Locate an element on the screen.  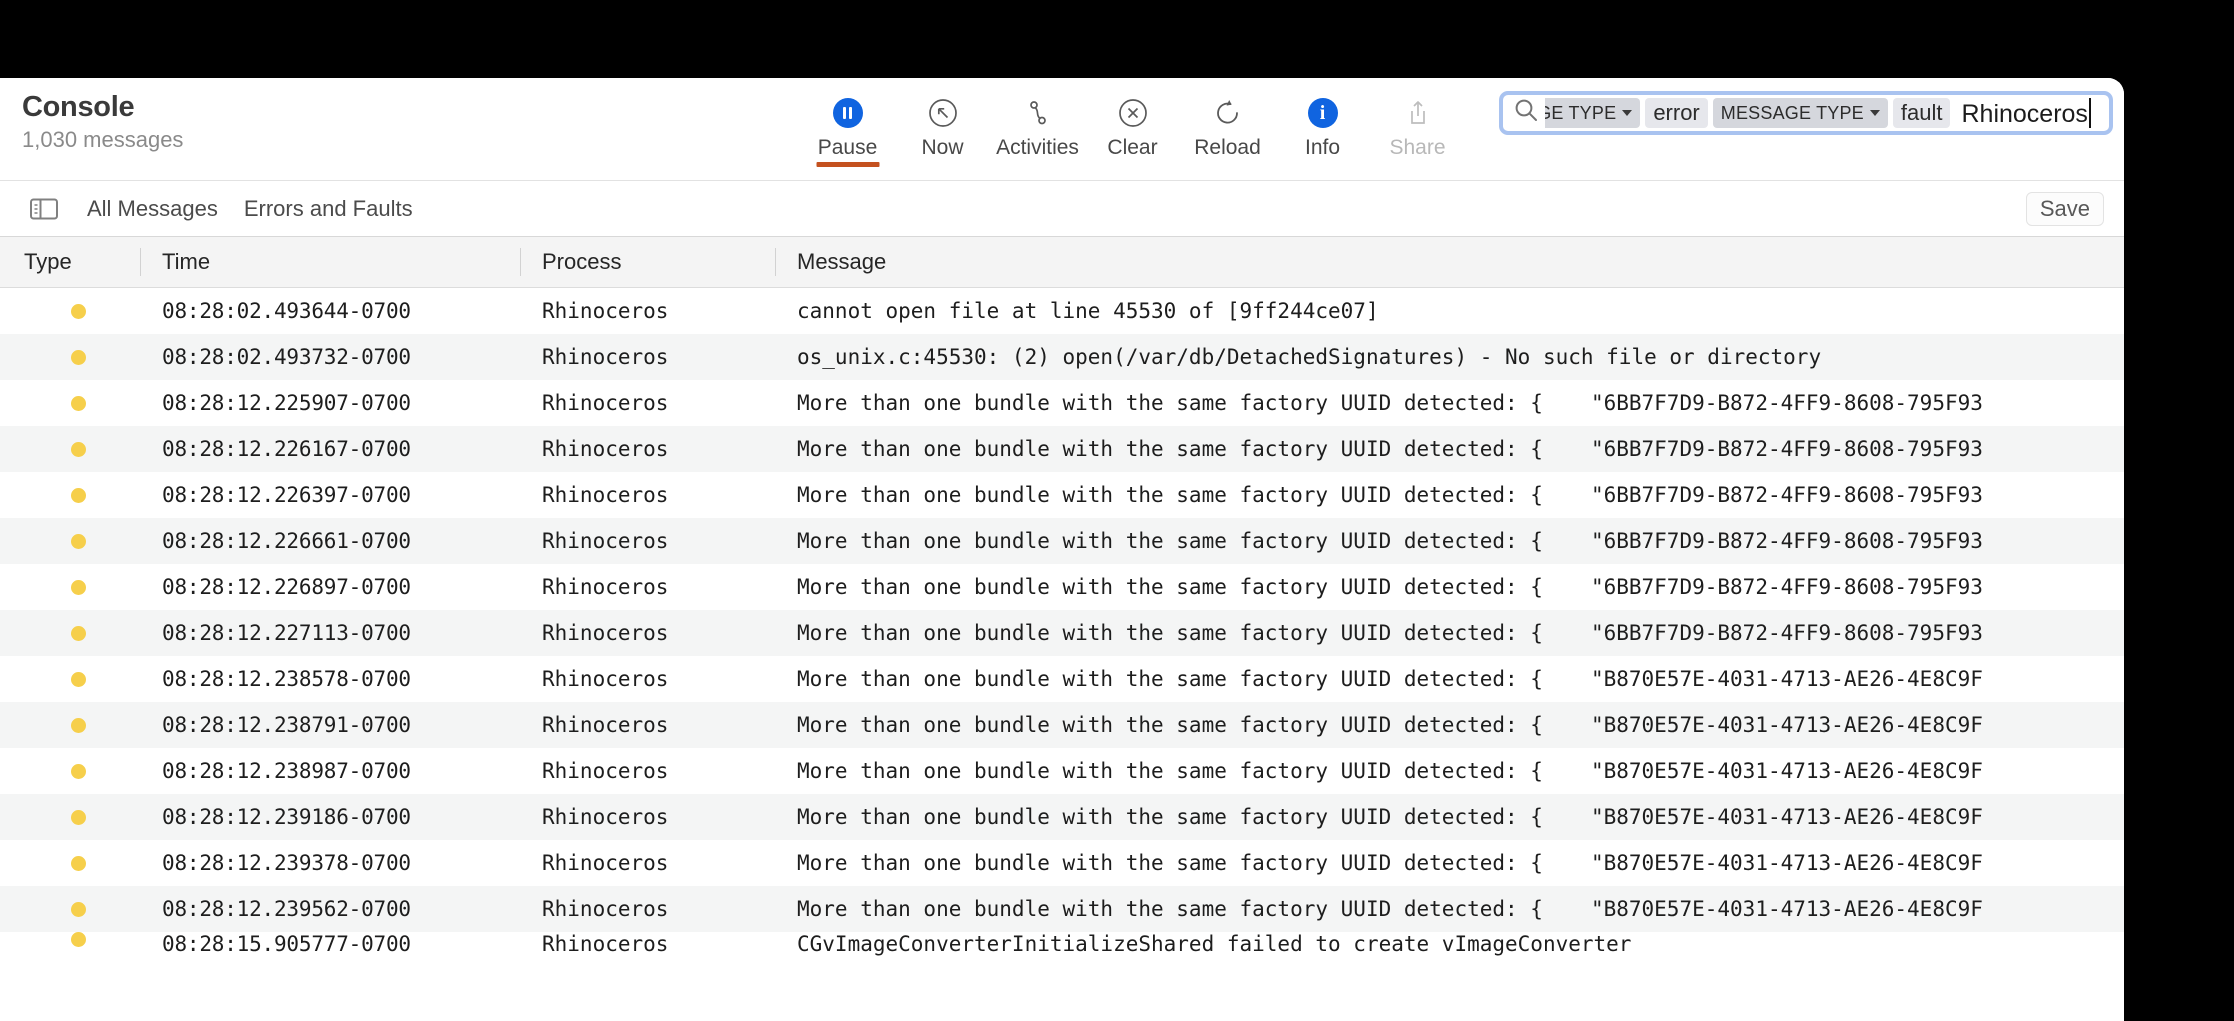
clear-x-icon is located at coordinates (1133, 113).